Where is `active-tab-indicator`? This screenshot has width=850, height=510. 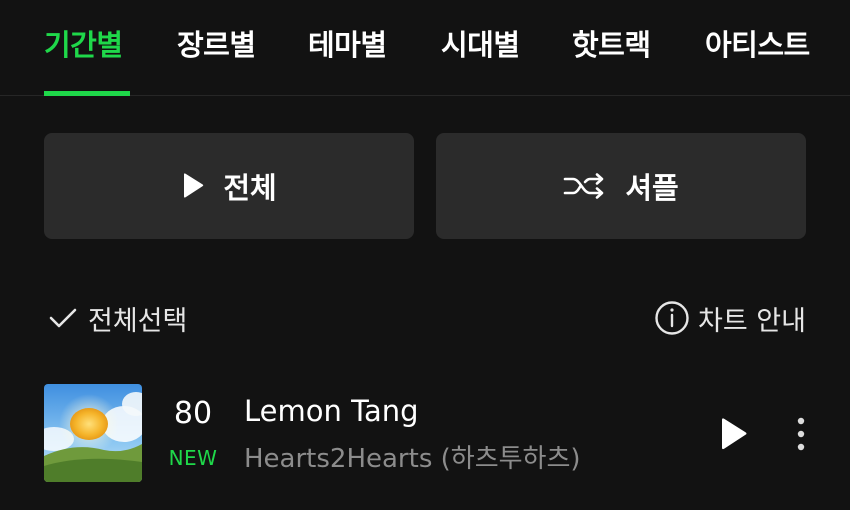 active-tab-indicator is located at coordinates (87, 93).